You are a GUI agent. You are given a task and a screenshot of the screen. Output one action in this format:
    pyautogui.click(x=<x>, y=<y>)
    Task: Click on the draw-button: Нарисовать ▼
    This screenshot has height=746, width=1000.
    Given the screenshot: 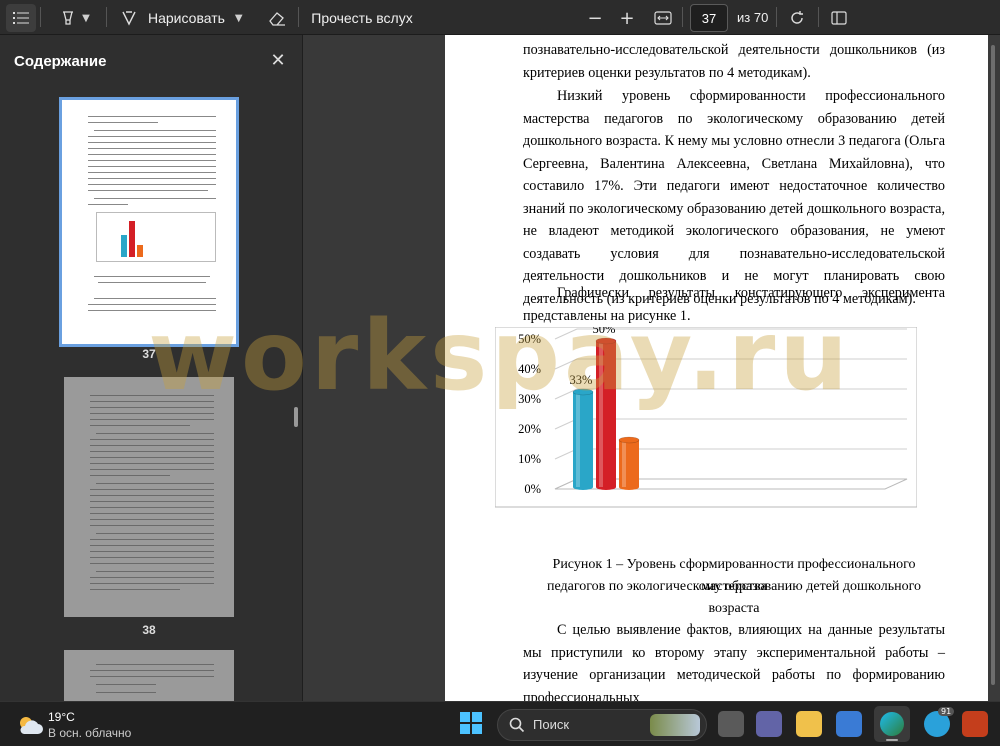 What is the action you would take?
    pyautogui.click(x=187, y=18)
    